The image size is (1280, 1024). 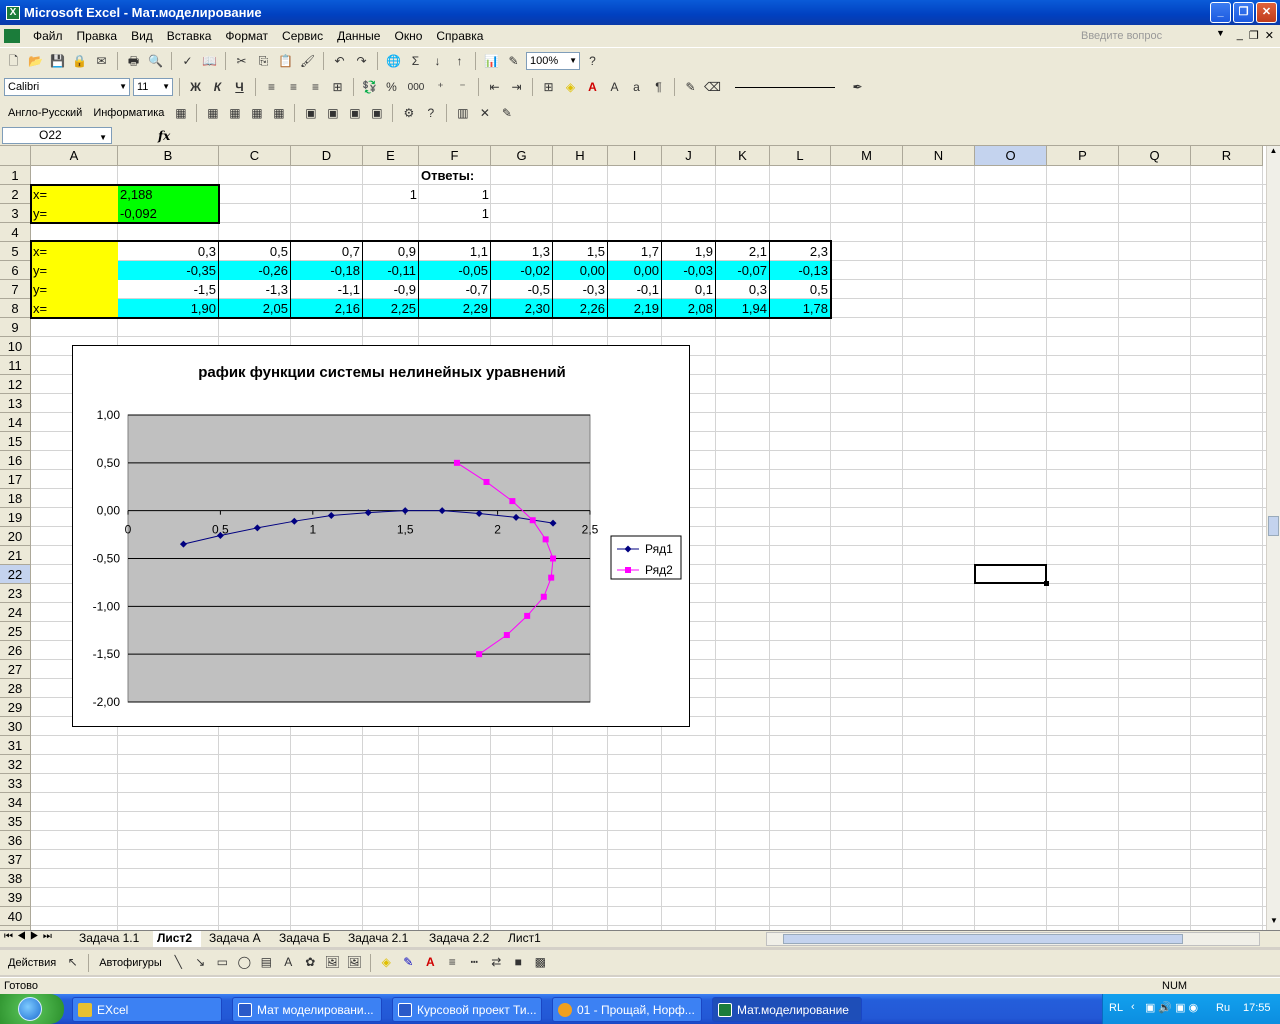 What do you see at coordinates (101, 61) in the screenshot?
I see `email-icon: ✉` at bounding box center [101, 61].